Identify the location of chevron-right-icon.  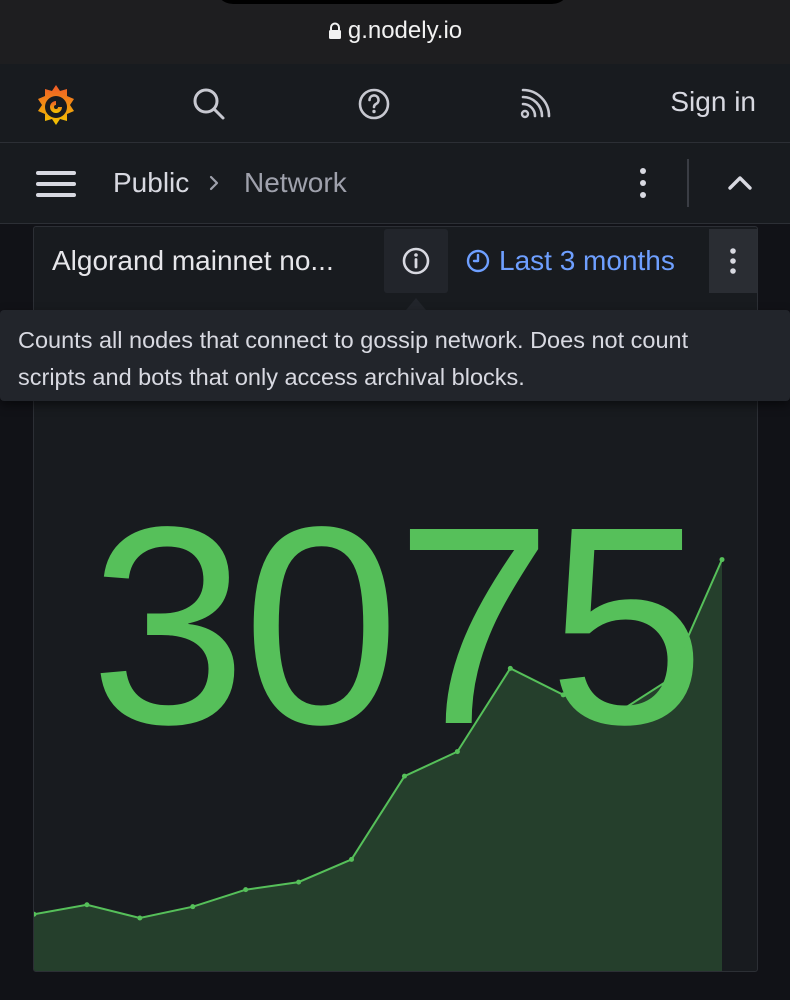
(214, 185).